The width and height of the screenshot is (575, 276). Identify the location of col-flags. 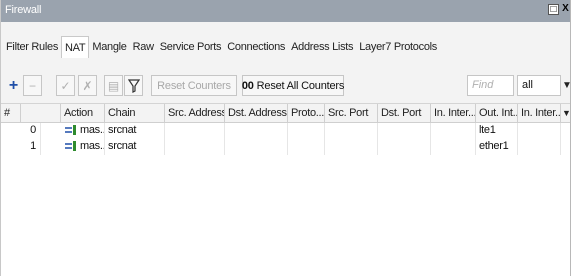
(41, 113).